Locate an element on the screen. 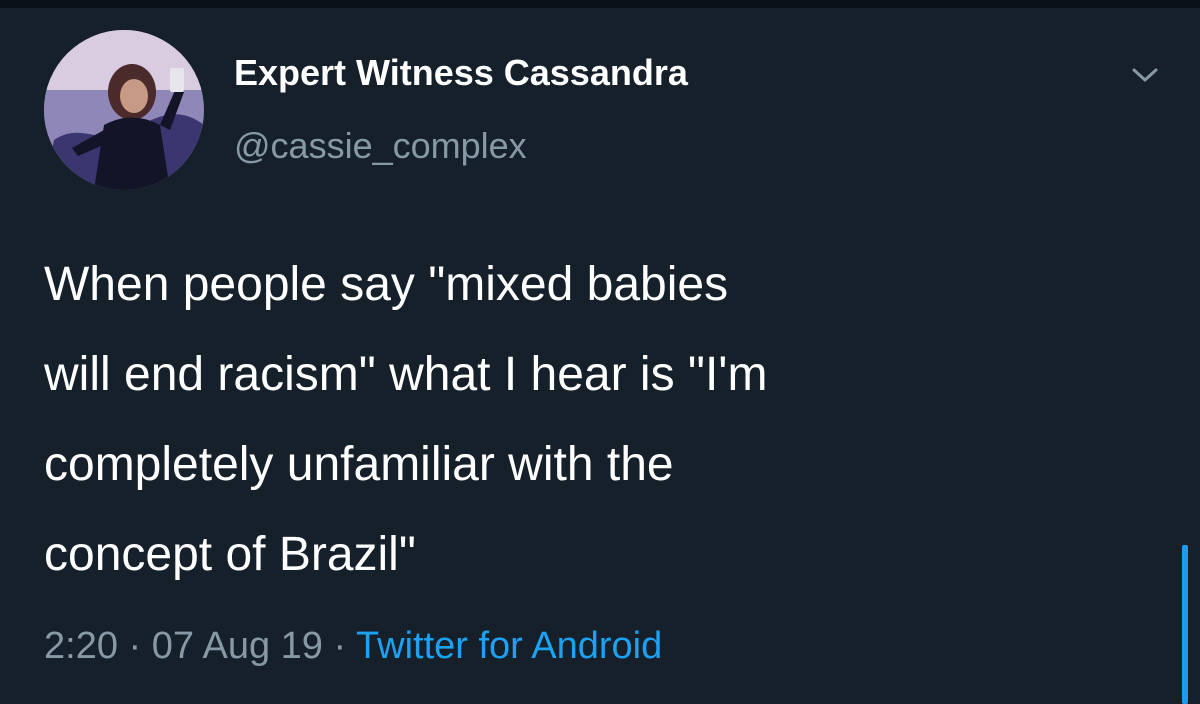 Image resolution: width=1200 pixels, height=704 pixels. avatar is located at coordinates (124, 110).